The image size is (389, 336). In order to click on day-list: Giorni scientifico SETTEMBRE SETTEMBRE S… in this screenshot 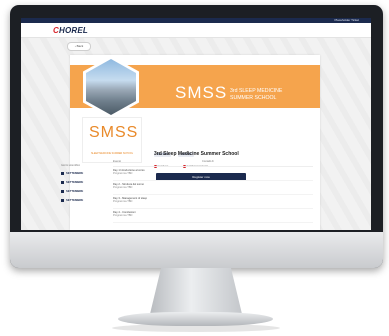, I will do `click(79, 185)`.